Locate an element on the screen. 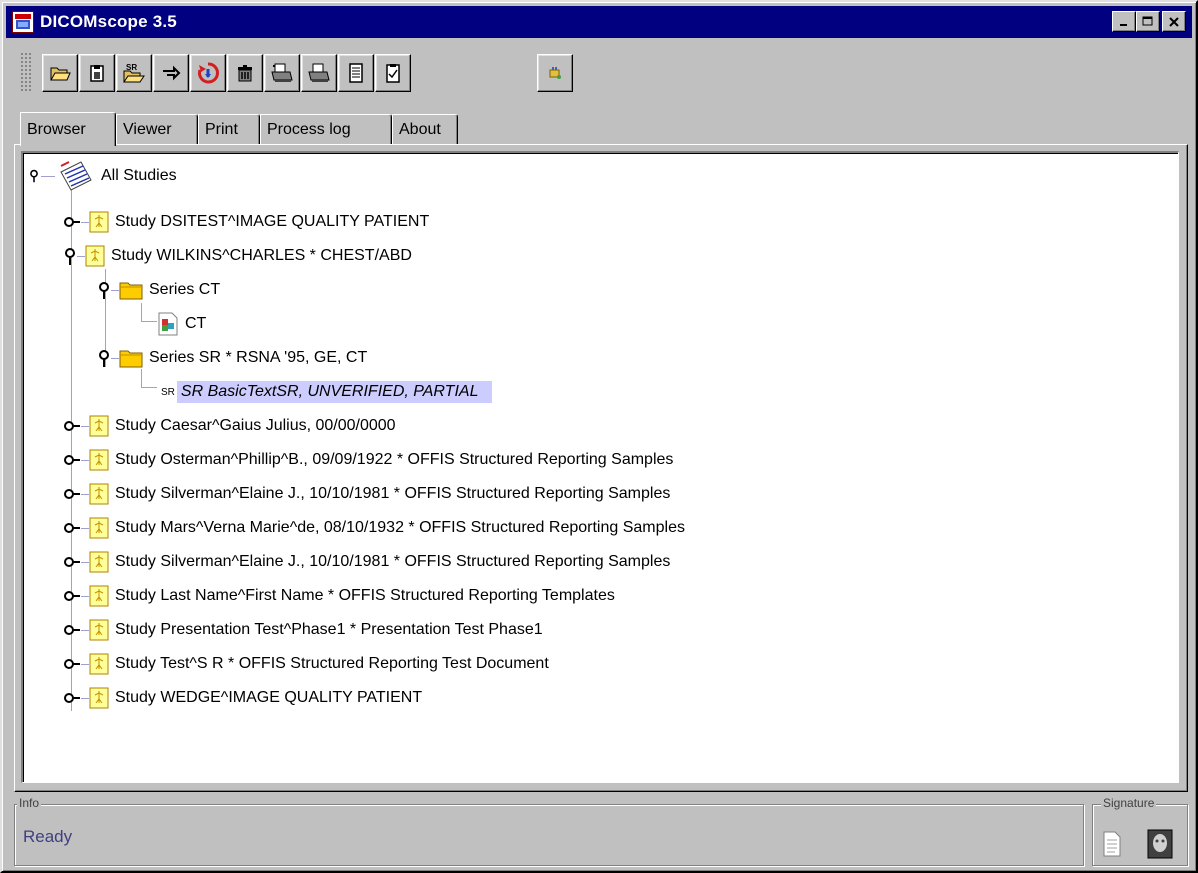 The image size is (1198, 873). maximize-button is located at coordinates (1148, 21).